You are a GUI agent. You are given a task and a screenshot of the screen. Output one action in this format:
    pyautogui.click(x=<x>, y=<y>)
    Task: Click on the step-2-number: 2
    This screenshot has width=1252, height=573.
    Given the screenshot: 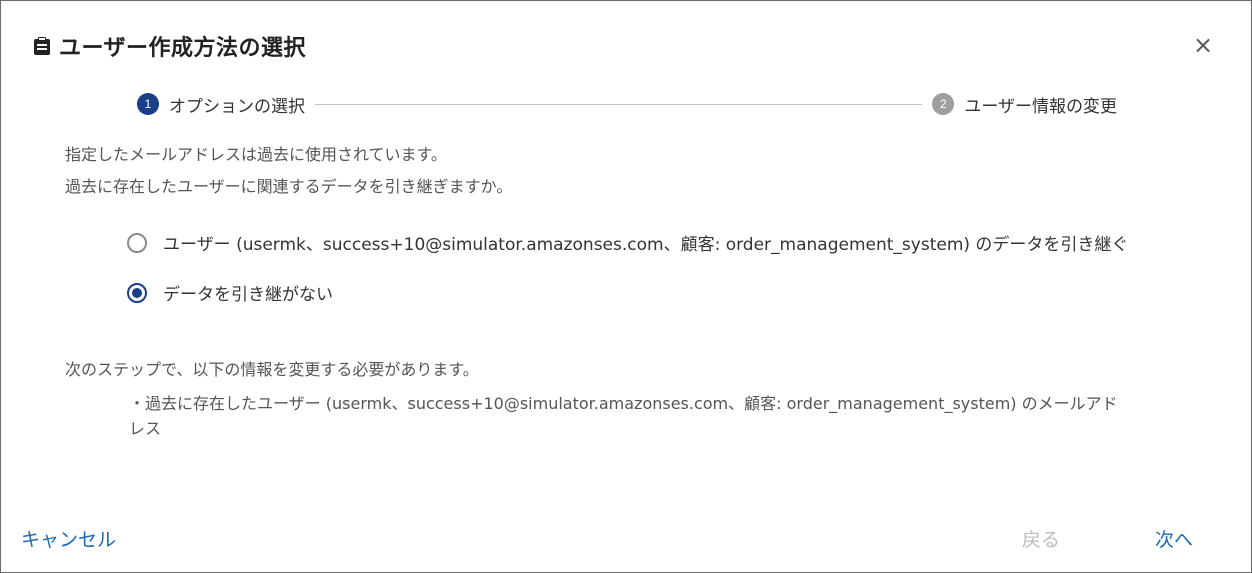 What is the action you would take?
    pyautogui.click(x=943, y=104)
    